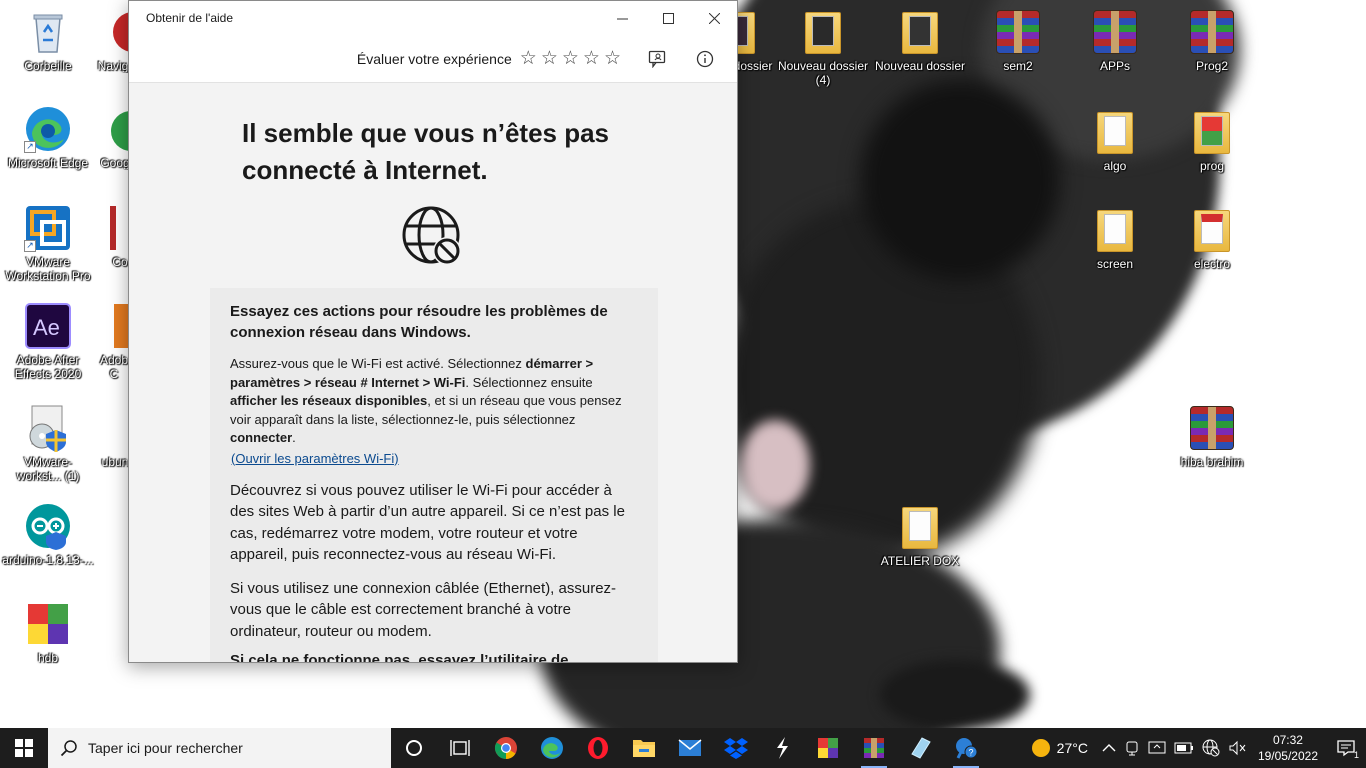  Describe the element at coordinates (1115, 264) in the screenshot. I see `desktop-icon-label: screen` at that location.